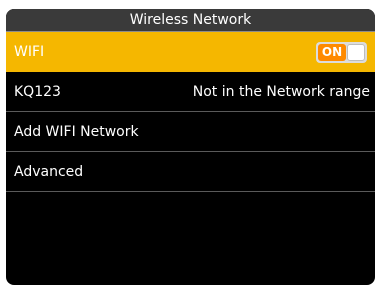  I want to click on menu-item-network-kq123: KQ123 Not in the Network range, so click(190, 92).